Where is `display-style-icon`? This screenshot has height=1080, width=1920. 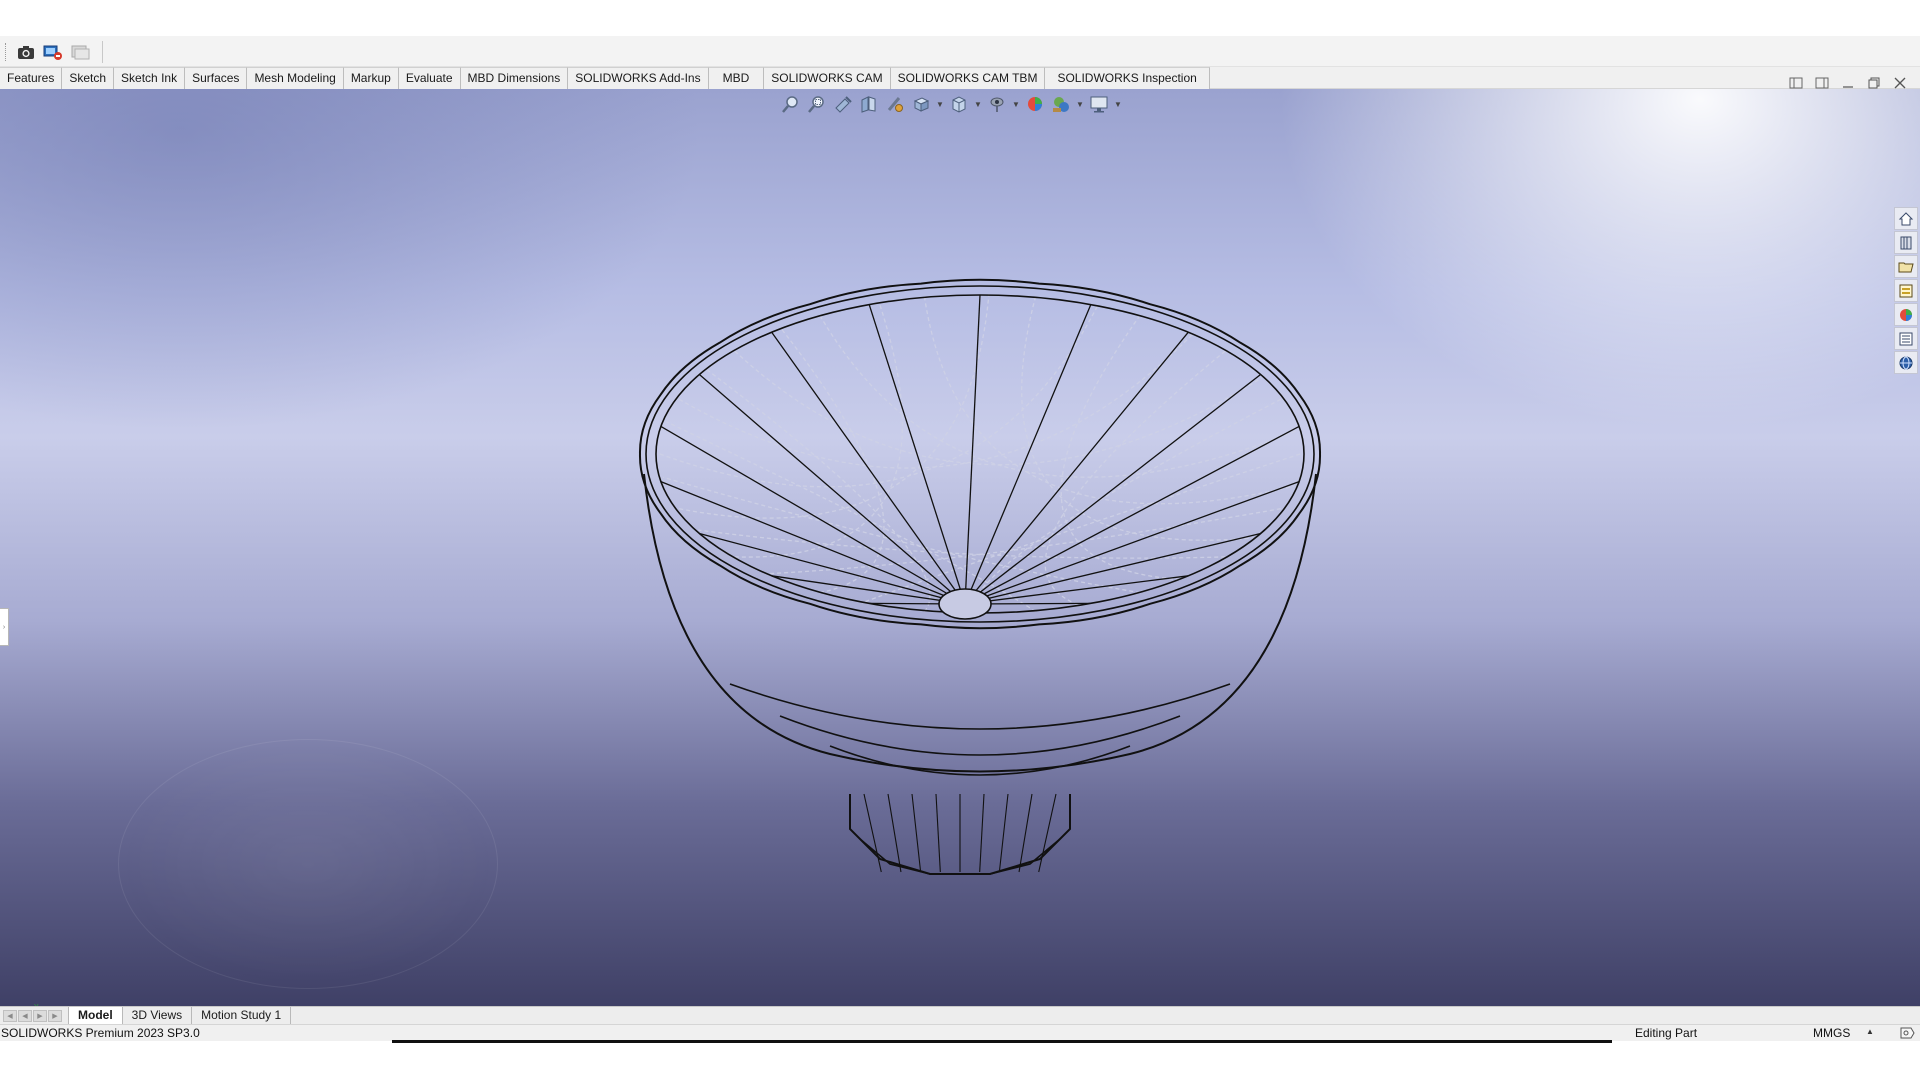 display-style-icon is located at coordinates (959, 104).